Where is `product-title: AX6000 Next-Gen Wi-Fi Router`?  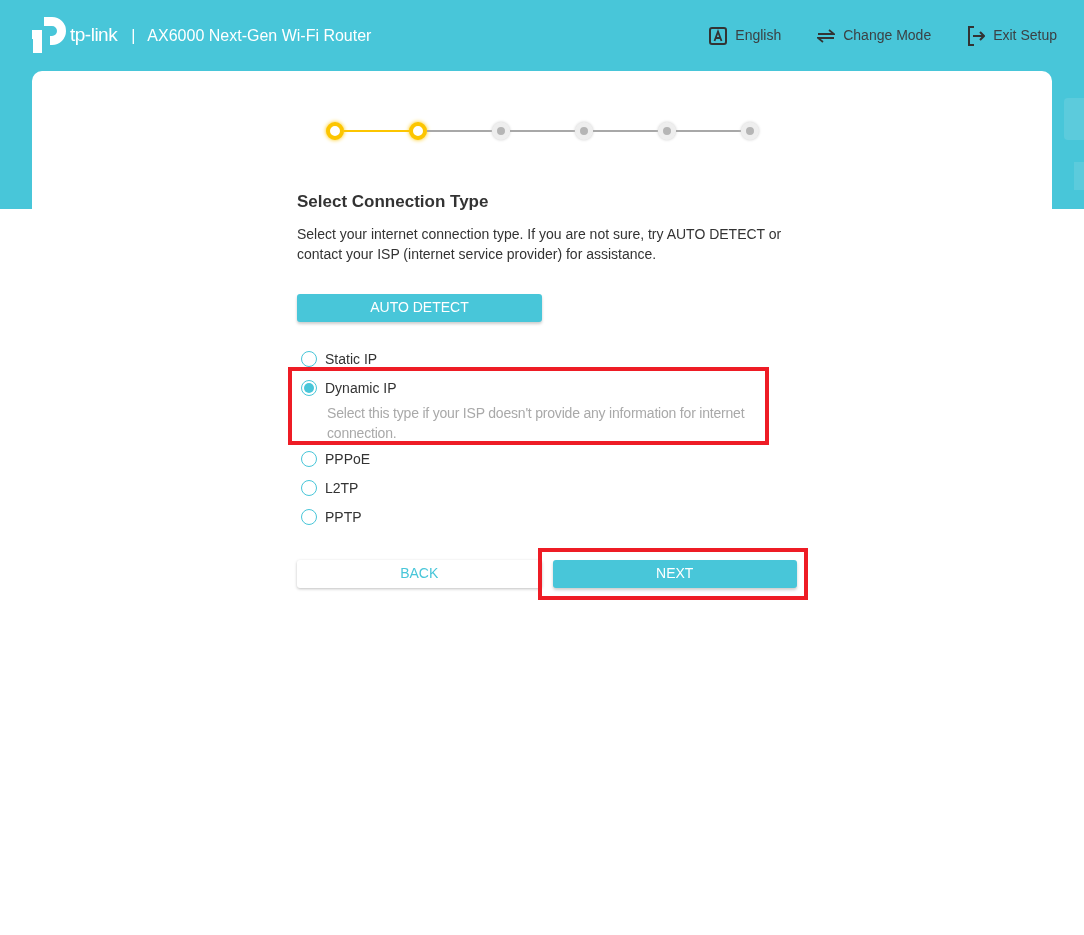
product-title: AX6000 Next-Gen Wi-Fi Router is located at coordinates (259, 35).